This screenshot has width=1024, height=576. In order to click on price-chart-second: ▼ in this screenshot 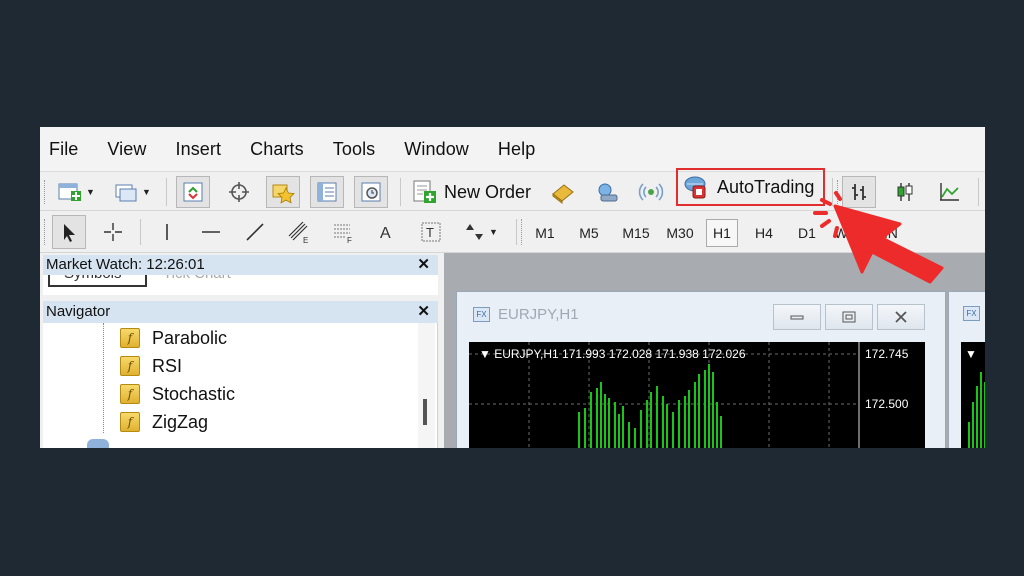, I will do `click(973, 395)`.